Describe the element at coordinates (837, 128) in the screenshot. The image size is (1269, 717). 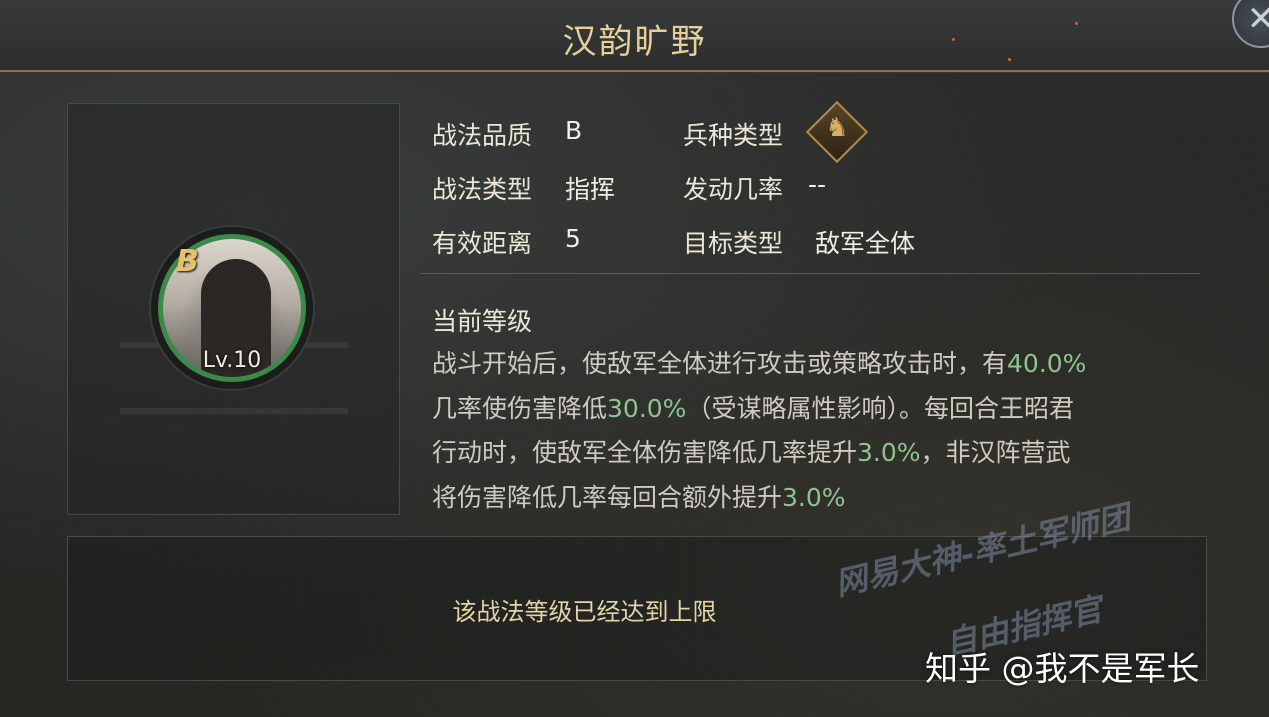
I see `horse-icon: ♞` at that location.